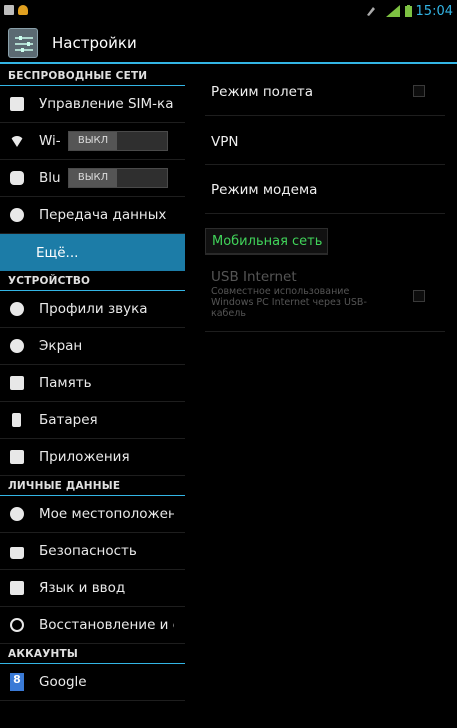 This screenshot has width=457, height=728. What do you see at coordinates (23, 10) in the screenshot?
I see `warning-icon` at bounding box center [23, 10].